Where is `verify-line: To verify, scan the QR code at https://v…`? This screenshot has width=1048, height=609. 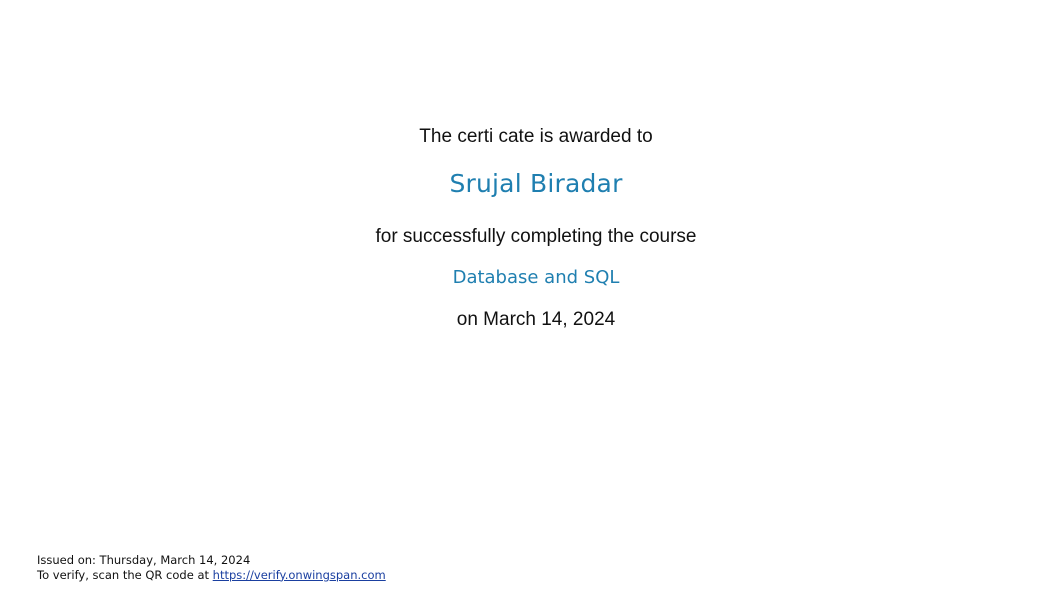
verify-line: To verify, scan the QR code at https://v… is located at coordinates (211, 575).